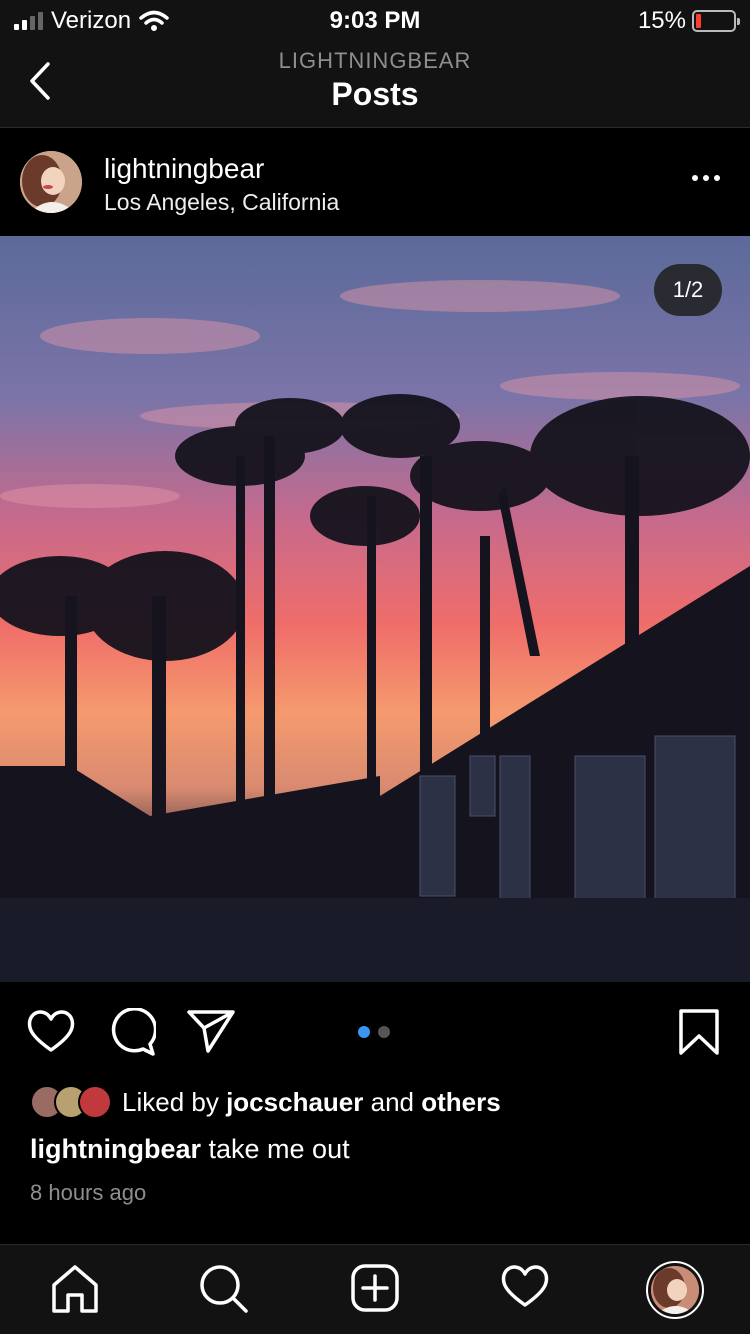 This screenshot has height=1334, width=750. What do you see at coordinates (279, 1149) in the screenshot?
I see `caption-text: take me out` at bounding box center [279, 1149].